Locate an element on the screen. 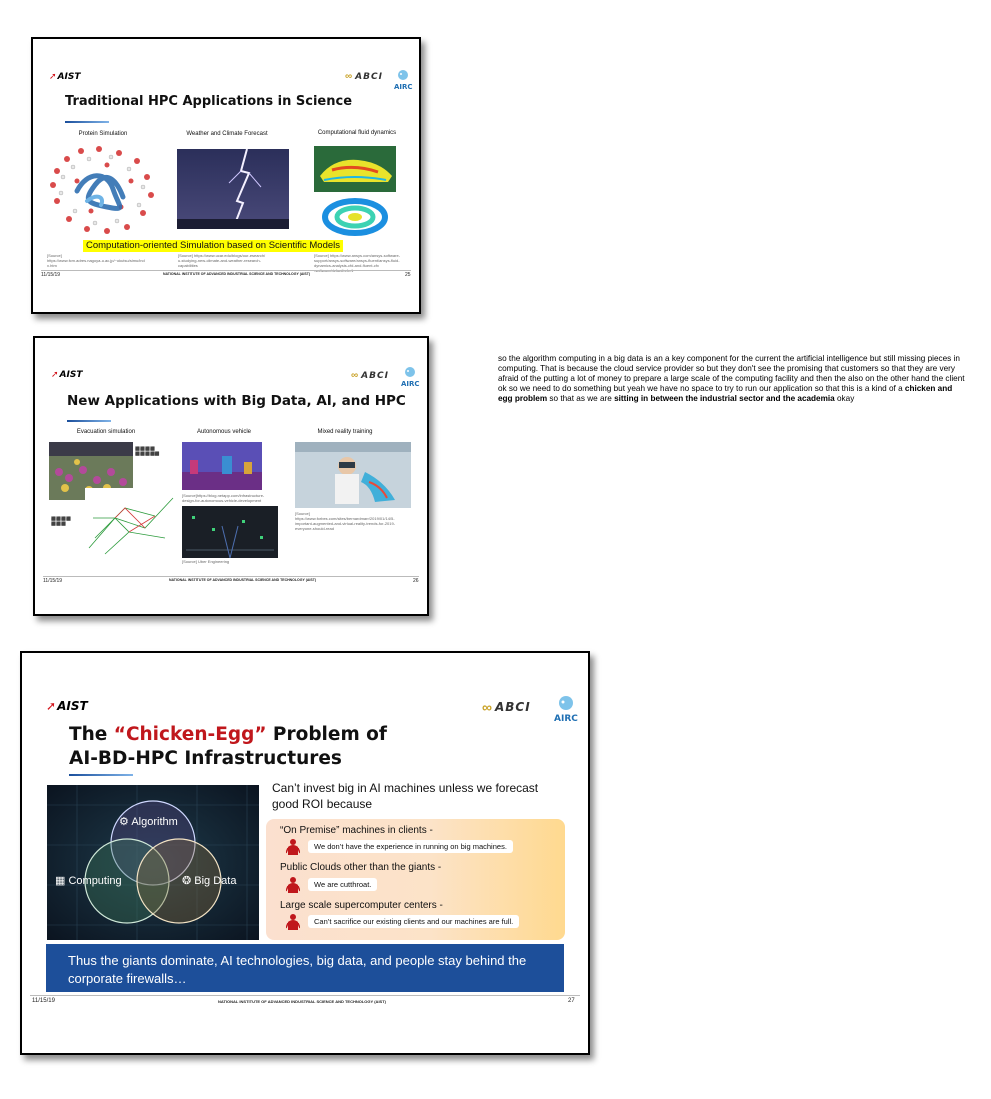 The width and height of the screenshot is (991, 1099). objection-quote-clouds: We are cutthroat. is located at coordinates (343, 884).